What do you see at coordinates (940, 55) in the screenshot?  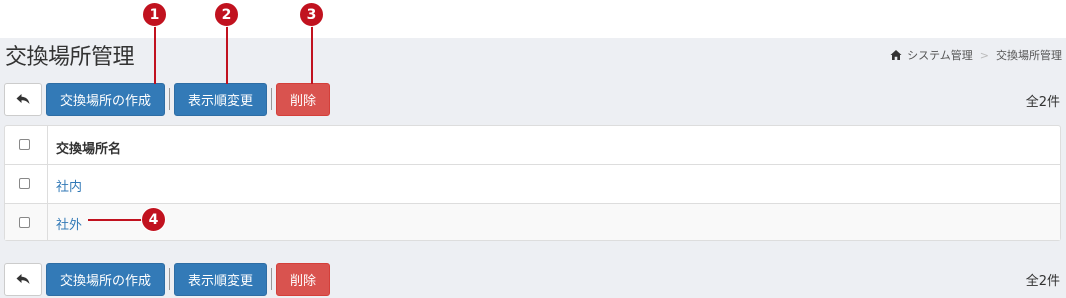 I see `breadcrumb-system-admin: システム管理` at bounding box center [940, 55].